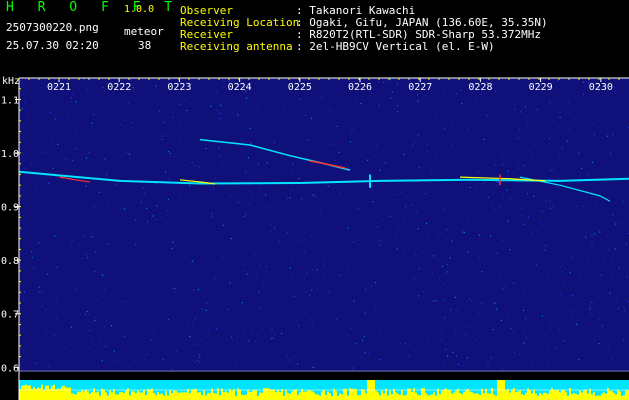  Describe the element at coordinates (10, 261) in the screenshot. I see `freq-tick-label-3: 0.8` at that location.